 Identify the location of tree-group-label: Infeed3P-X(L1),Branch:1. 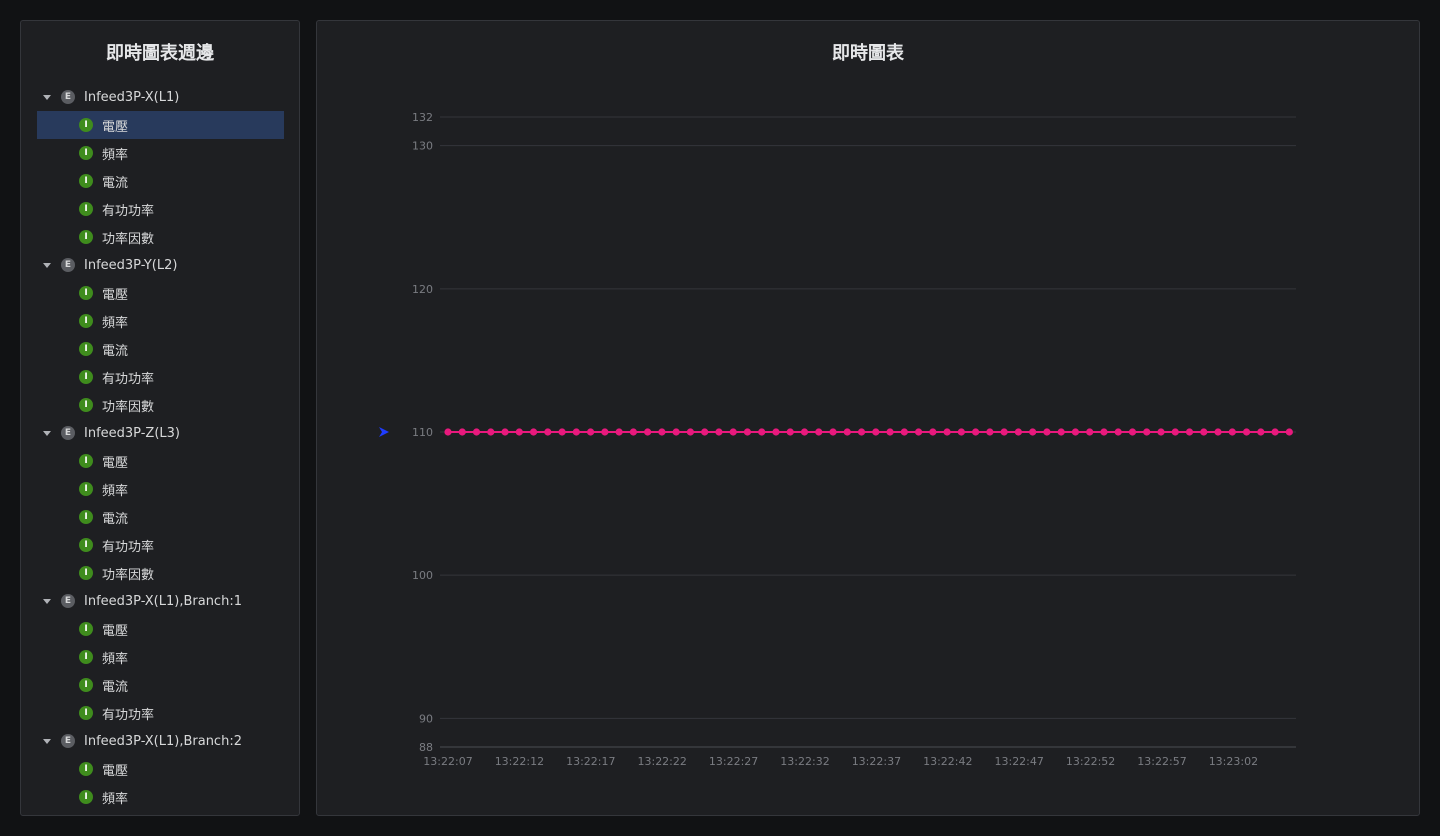
(163, 601).